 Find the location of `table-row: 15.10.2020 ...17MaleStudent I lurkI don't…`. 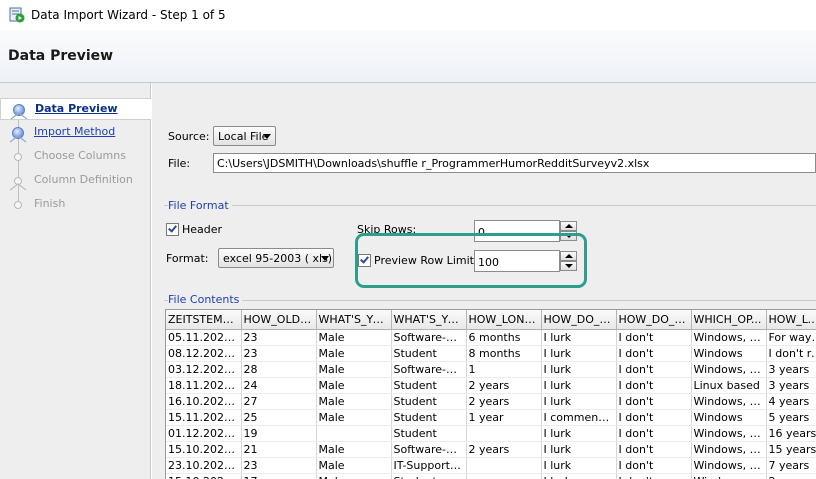

table-row: 15.10.2020 ...17MaleStudent I lurkI don't… is located at coordinates (491, 476).